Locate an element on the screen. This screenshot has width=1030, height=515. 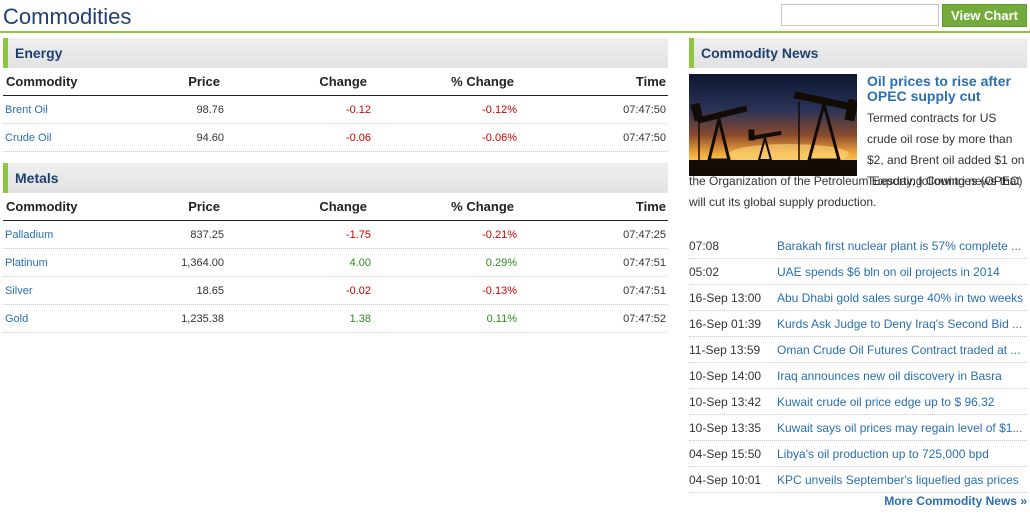
feature-news-title: Oil prices to rise after OPEC supply cut is located at coordinates (947, 89).